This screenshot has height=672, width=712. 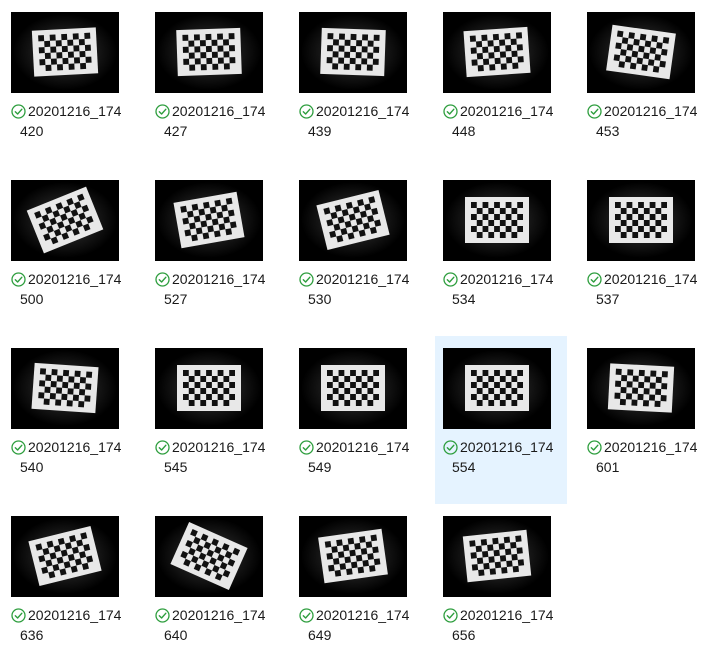 I want to click on file-item: 20201216_174 534, so click(x=501, y=252).